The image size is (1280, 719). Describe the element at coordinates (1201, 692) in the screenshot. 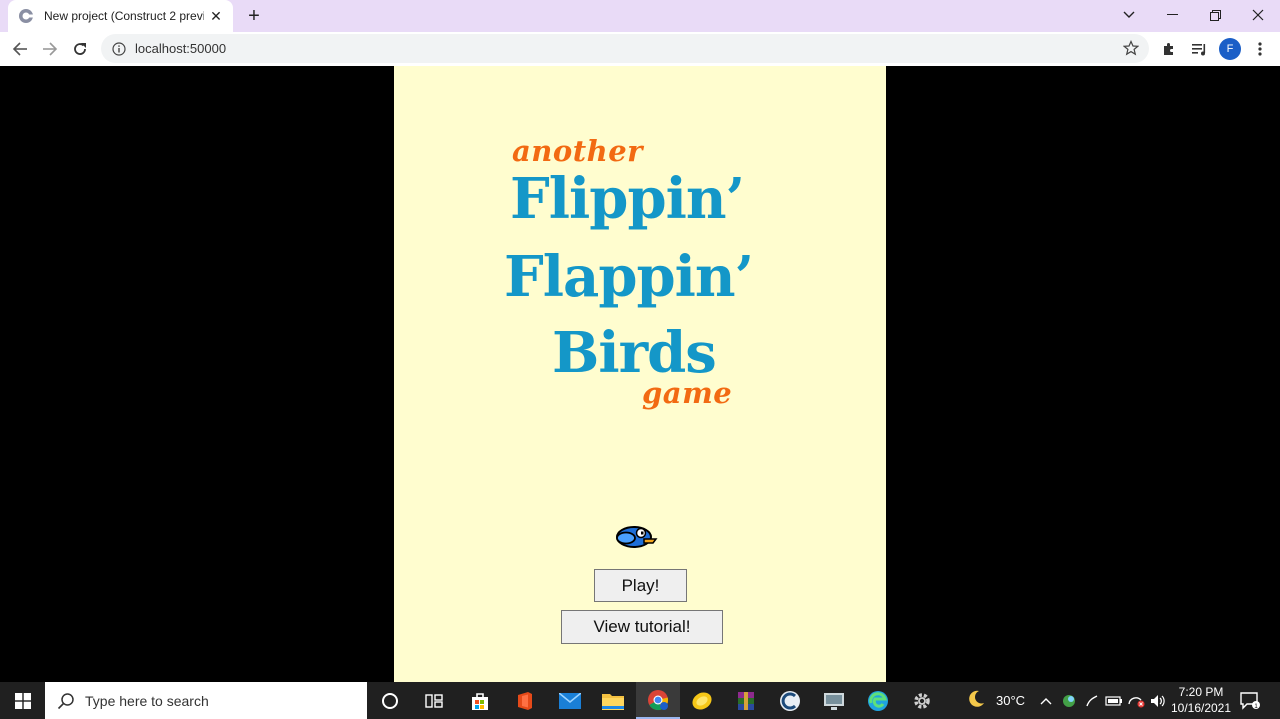

I see `clock-time: 7:20 PM` at that location.